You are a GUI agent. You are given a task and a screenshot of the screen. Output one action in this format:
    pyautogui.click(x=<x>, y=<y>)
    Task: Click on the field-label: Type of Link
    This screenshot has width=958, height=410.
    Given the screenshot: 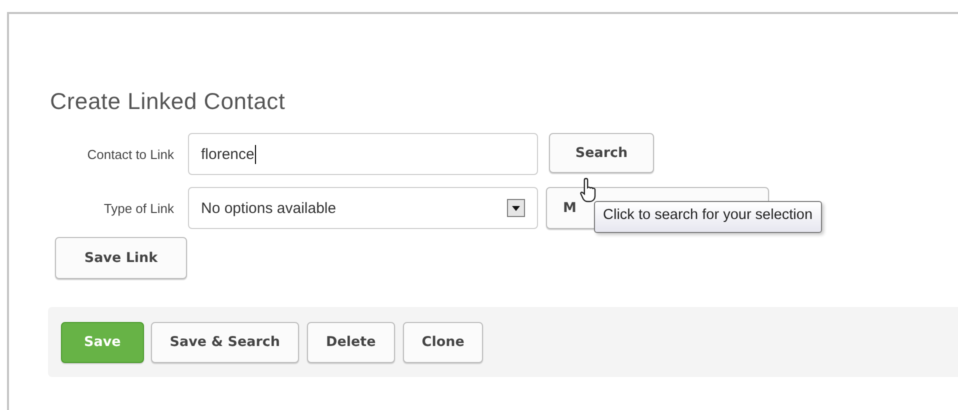 What is the action you would take?
    pyautogui.click(x=138, y=208)
    